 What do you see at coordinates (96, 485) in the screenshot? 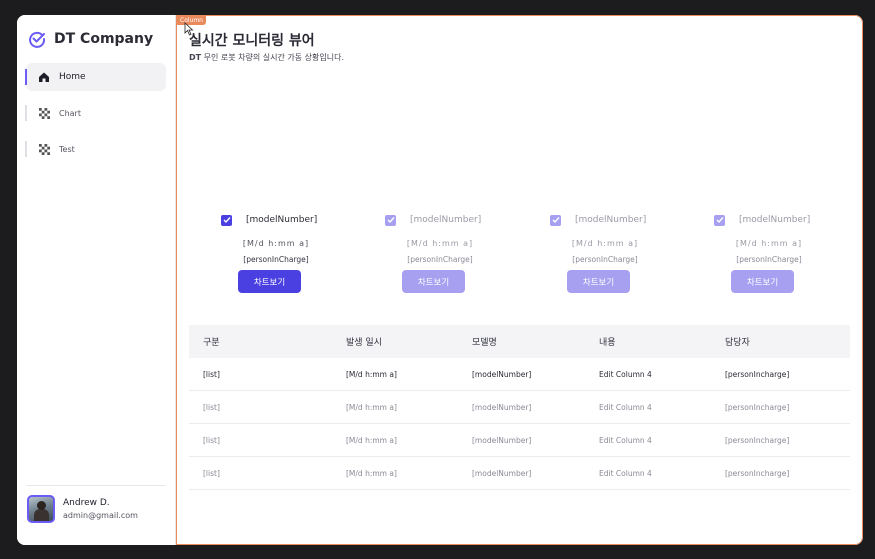
I see `profile-divider` at bounding box center [96, 485].